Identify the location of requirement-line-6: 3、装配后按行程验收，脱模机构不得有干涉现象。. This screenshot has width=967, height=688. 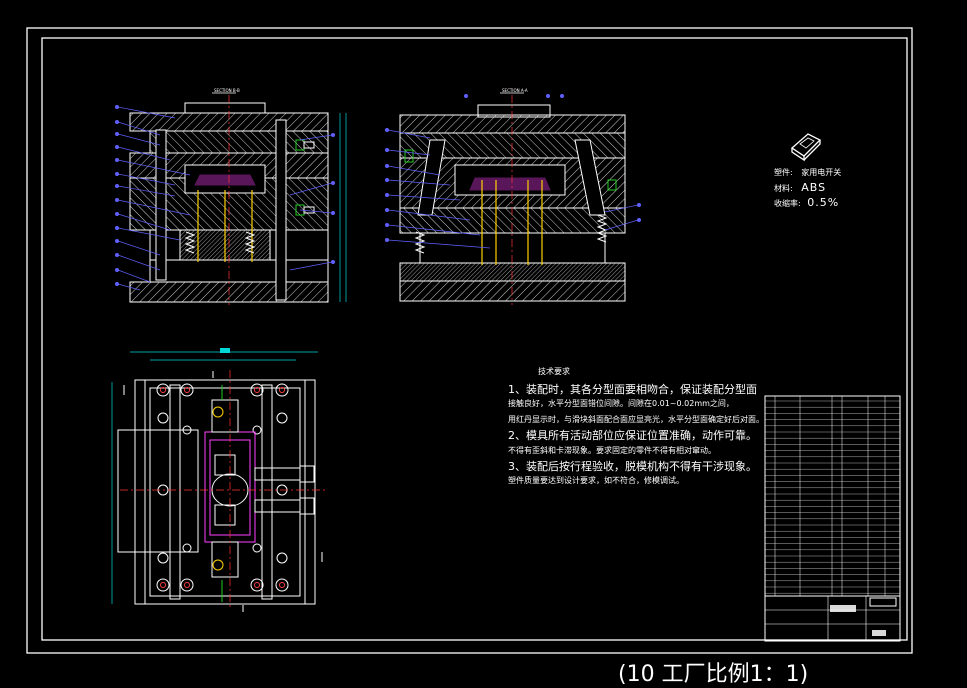
(632, 466).